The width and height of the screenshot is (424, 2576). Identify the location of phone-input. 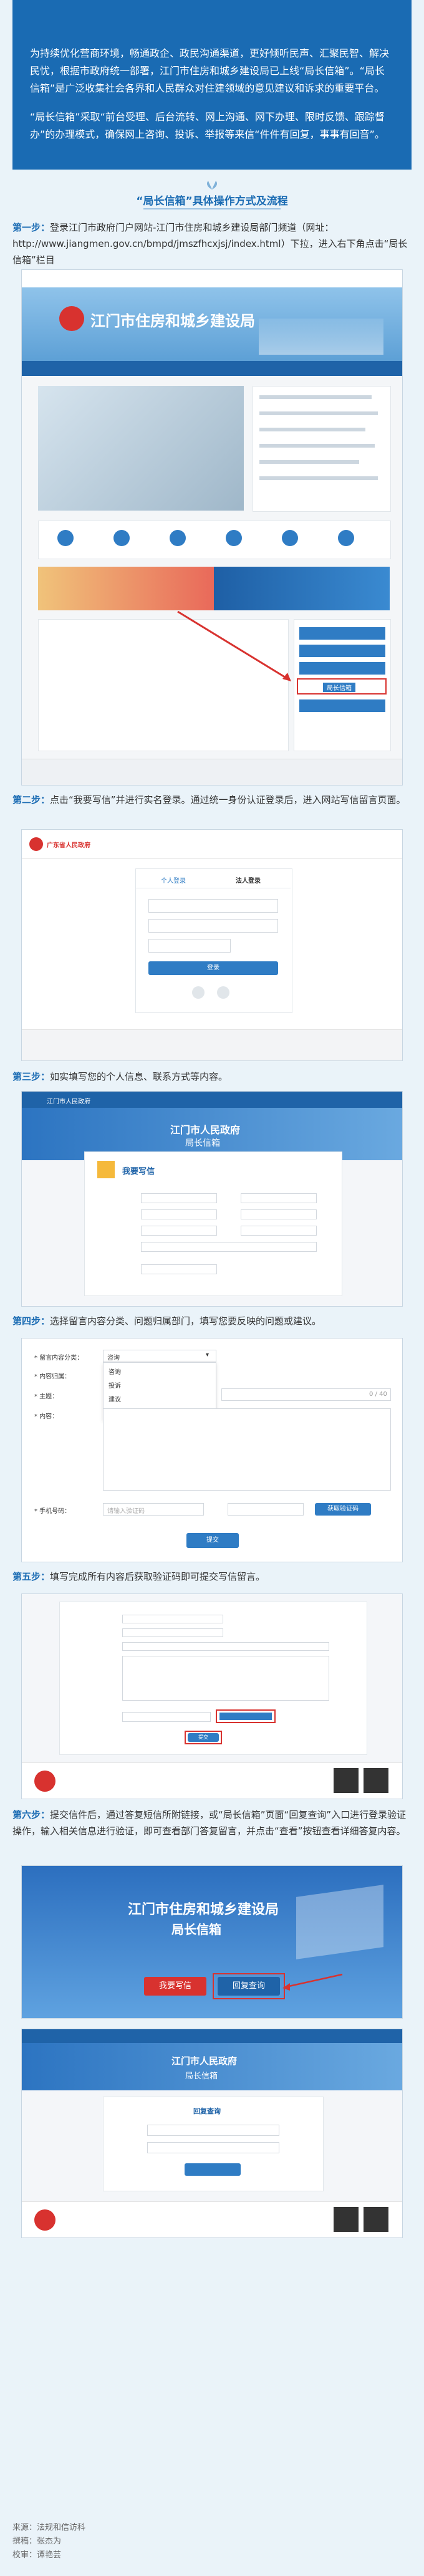
(266, 1509).